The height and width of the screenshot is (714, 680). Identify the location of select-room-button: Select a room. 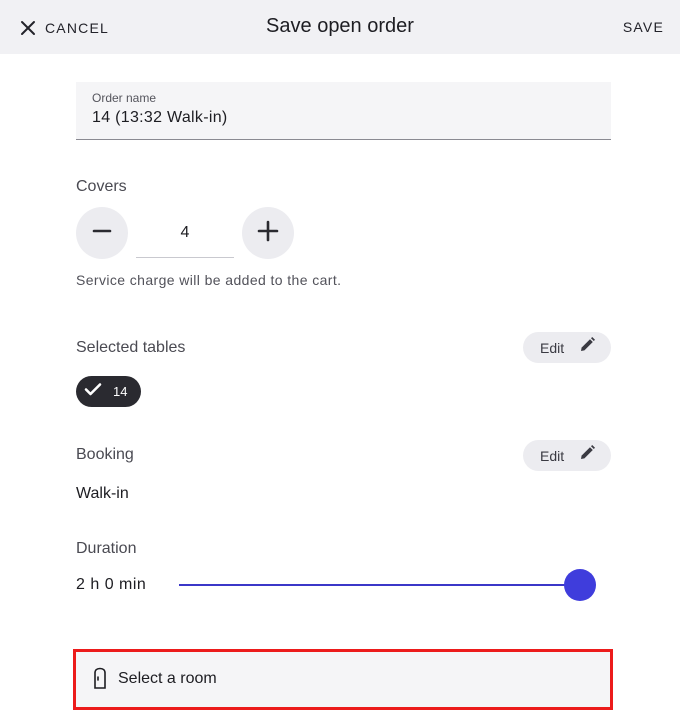
(343, 679).